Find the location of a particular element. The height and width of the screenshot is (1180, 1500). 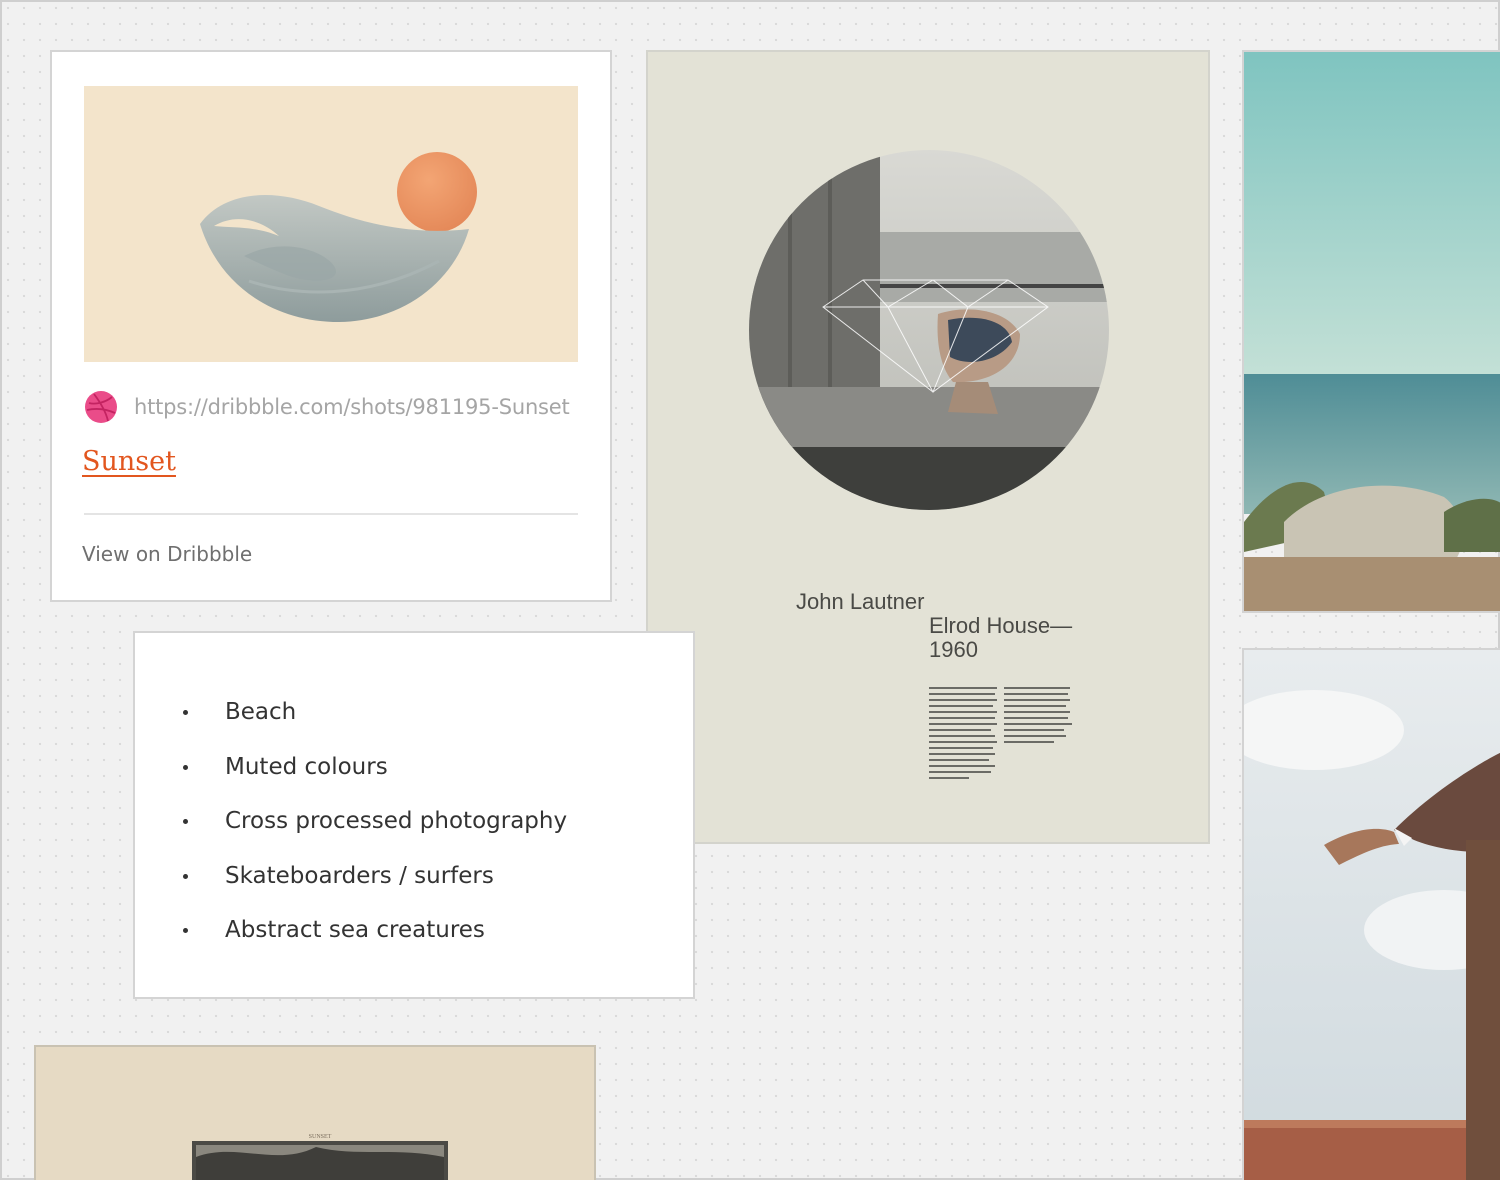

list-item: Beach is located at coordinates (414, 722).